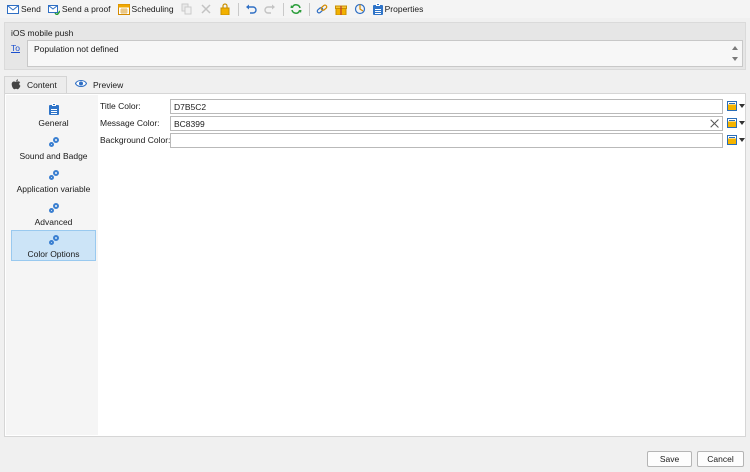 The height and width of the screenshot is (472, 750). Describe the element at coordinates (720, 459) in the screenshot. I see `cancel-button: Cancel` at that location.